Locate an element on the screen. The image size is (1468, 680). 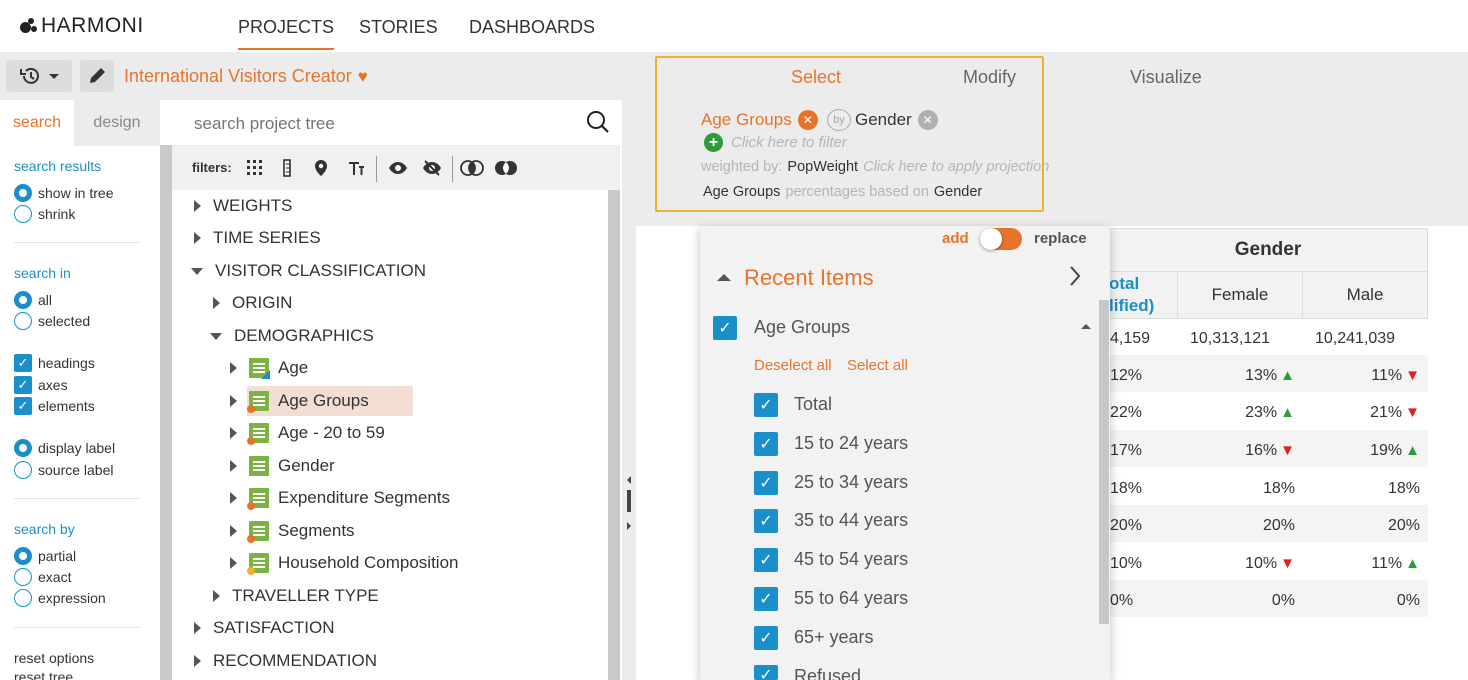
age-groups-checkbox: ✓ is located at coordinates (725, 328).